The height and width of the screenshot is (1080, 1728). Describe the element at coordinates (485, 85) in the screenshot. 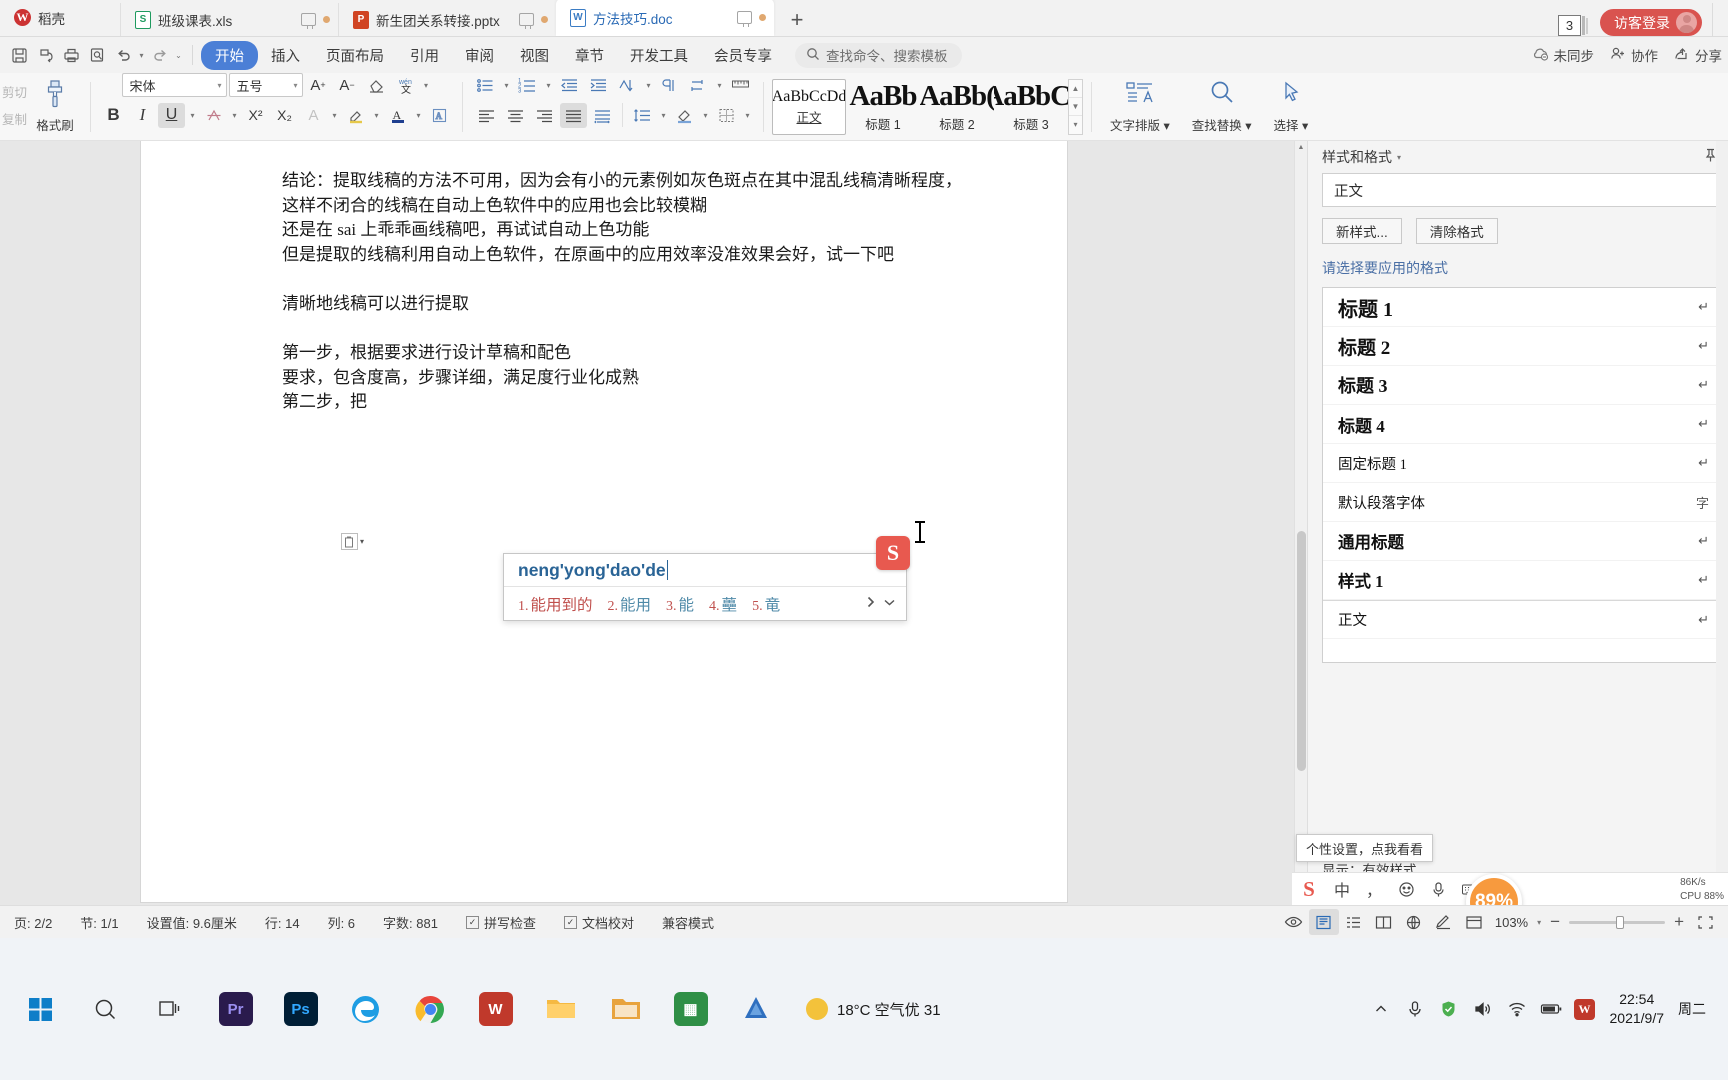

I see `bullet-list-icon` at that location.